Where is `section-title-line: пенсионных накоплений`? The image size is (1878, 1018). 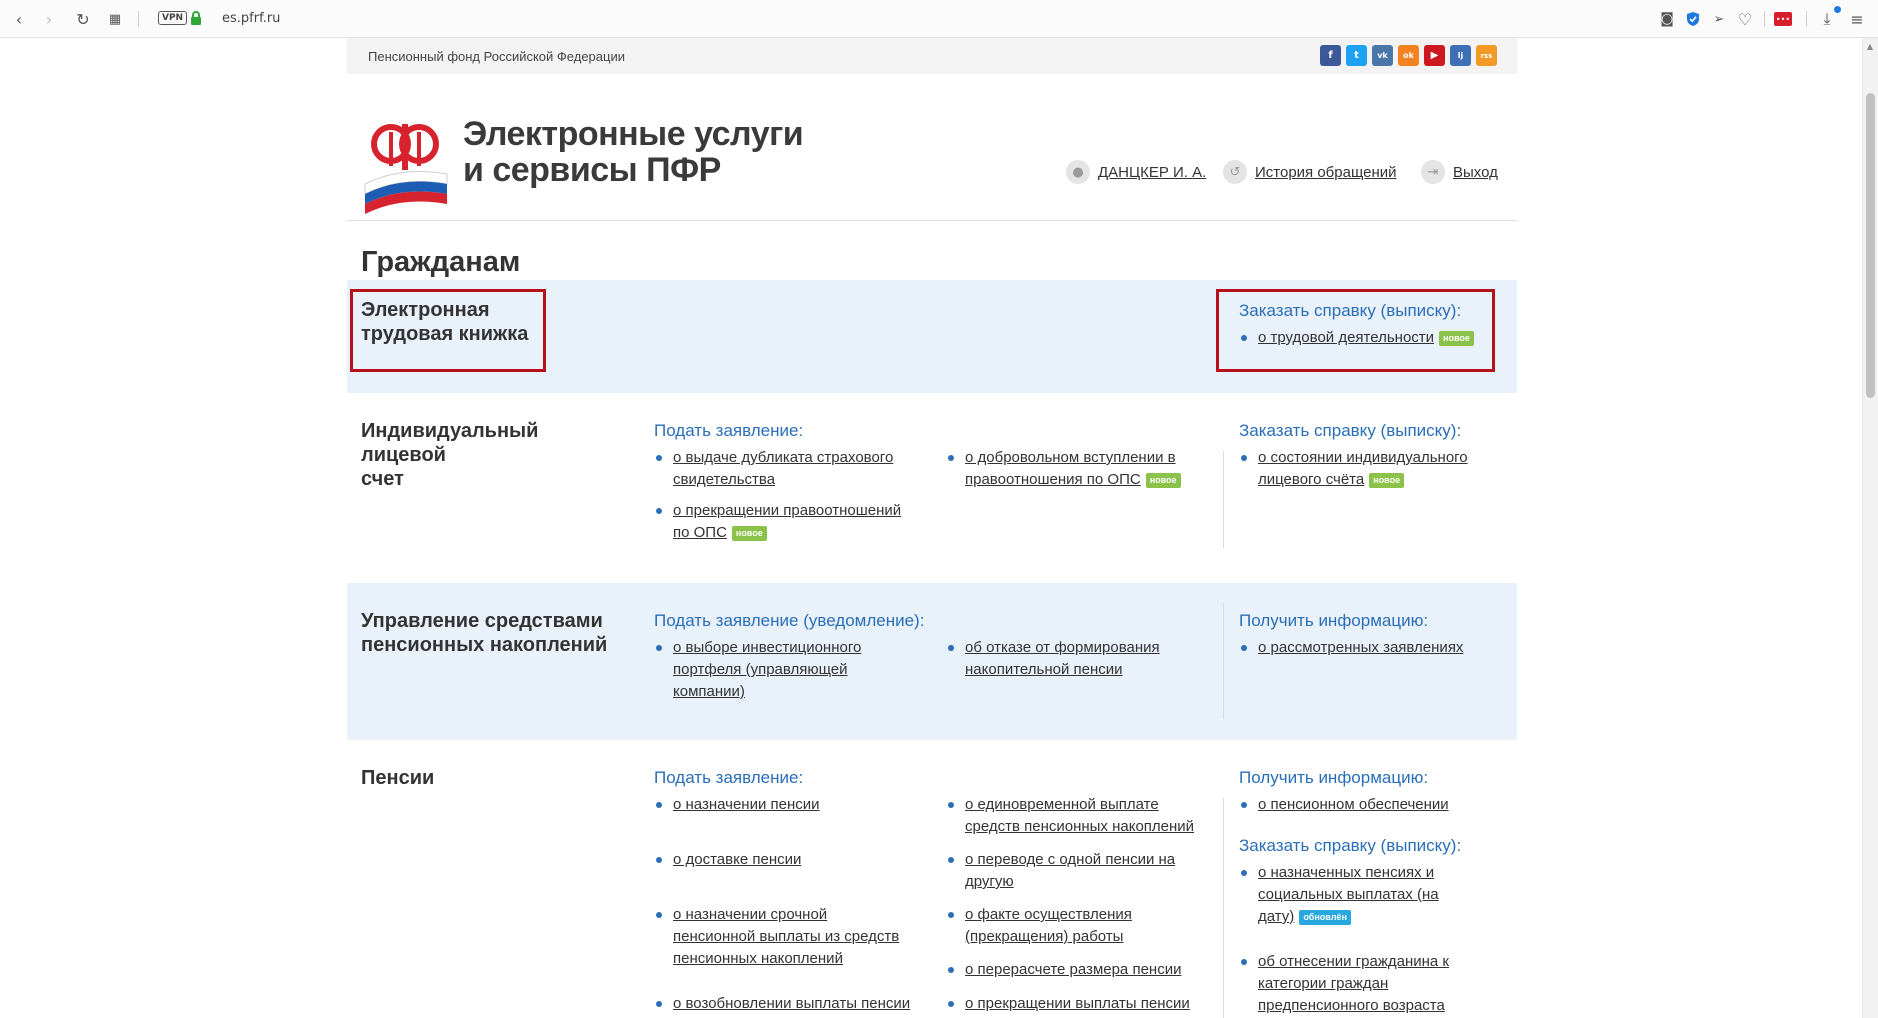 section-title-line: пенсионных накоплений is located at coordinates (484, 645).